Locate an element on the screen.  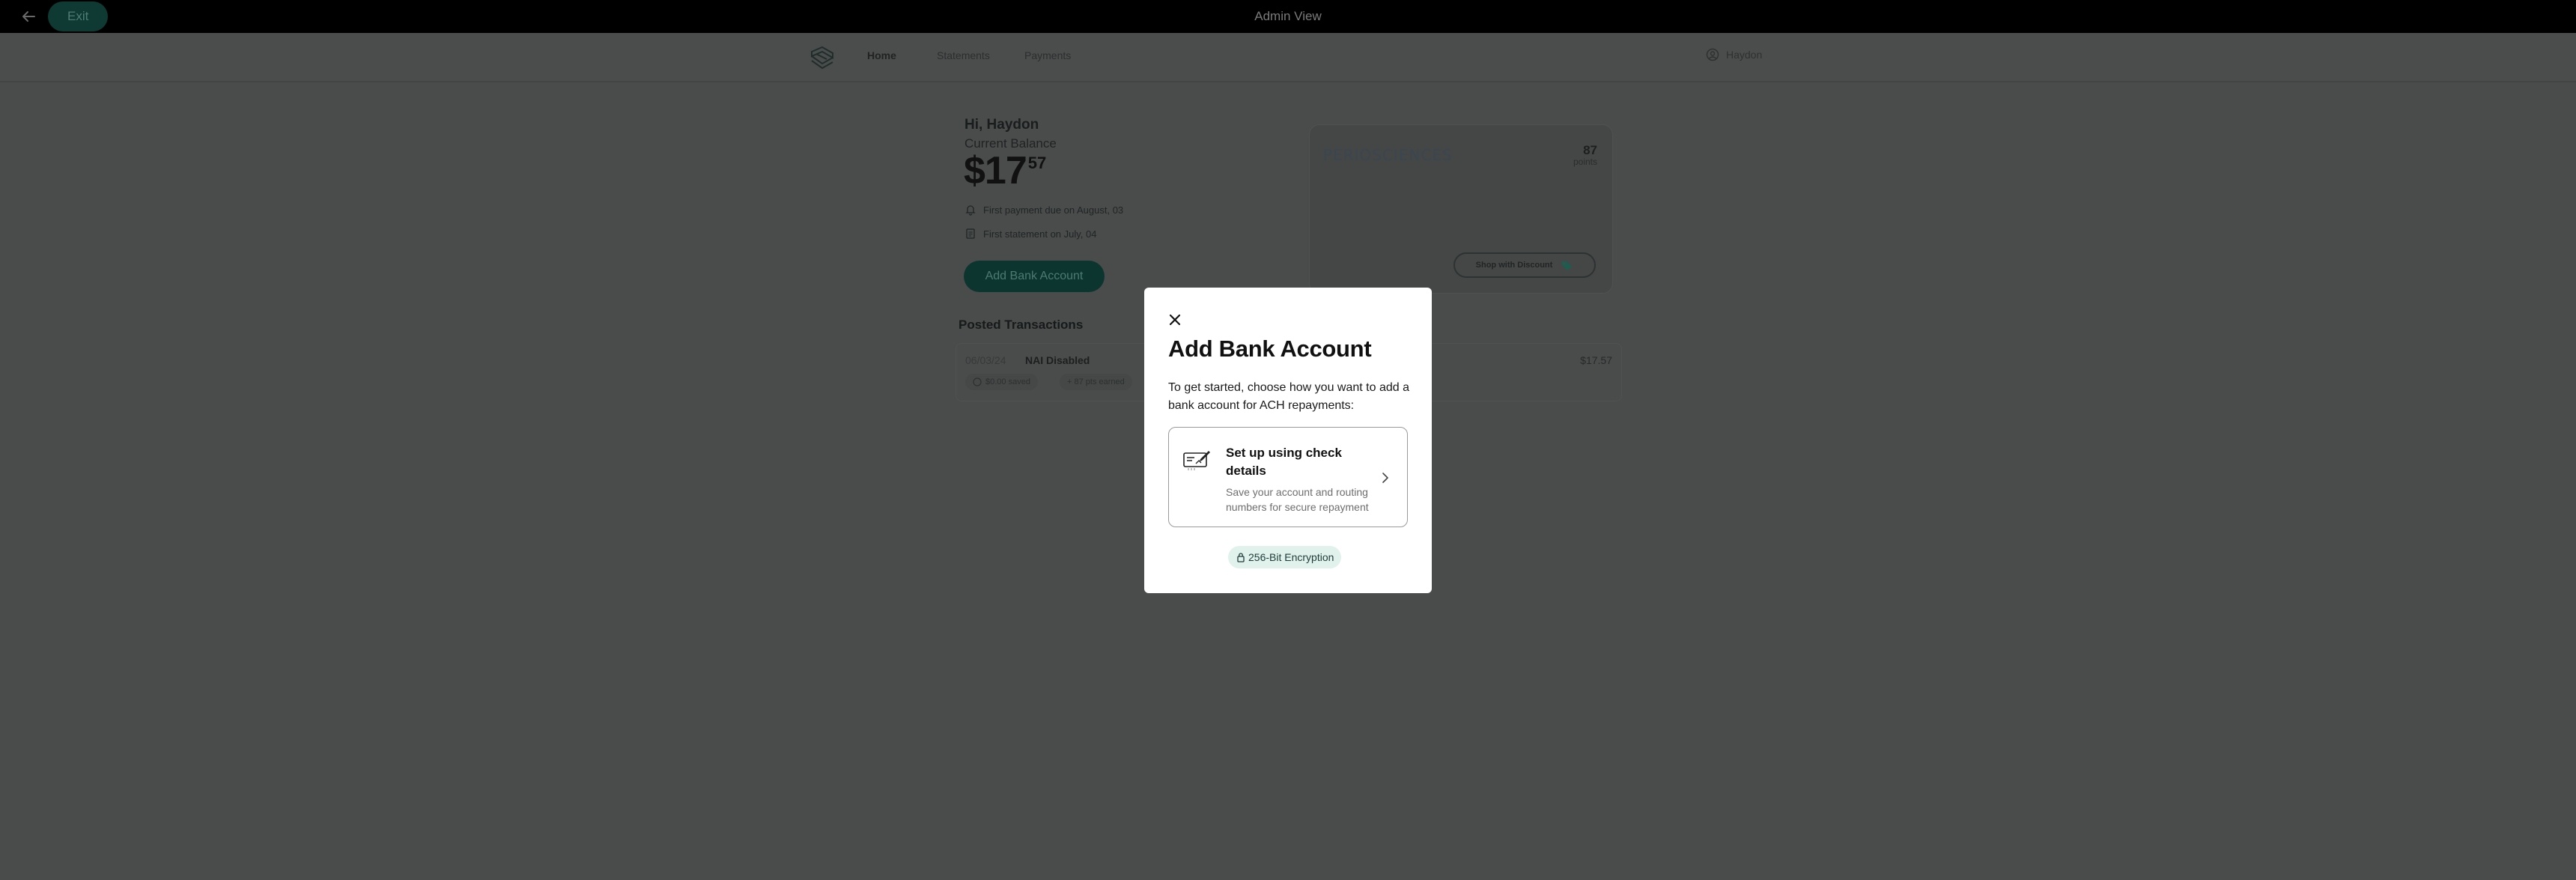
balance-amount: $17 57 is located at coordinates (1005, 171).